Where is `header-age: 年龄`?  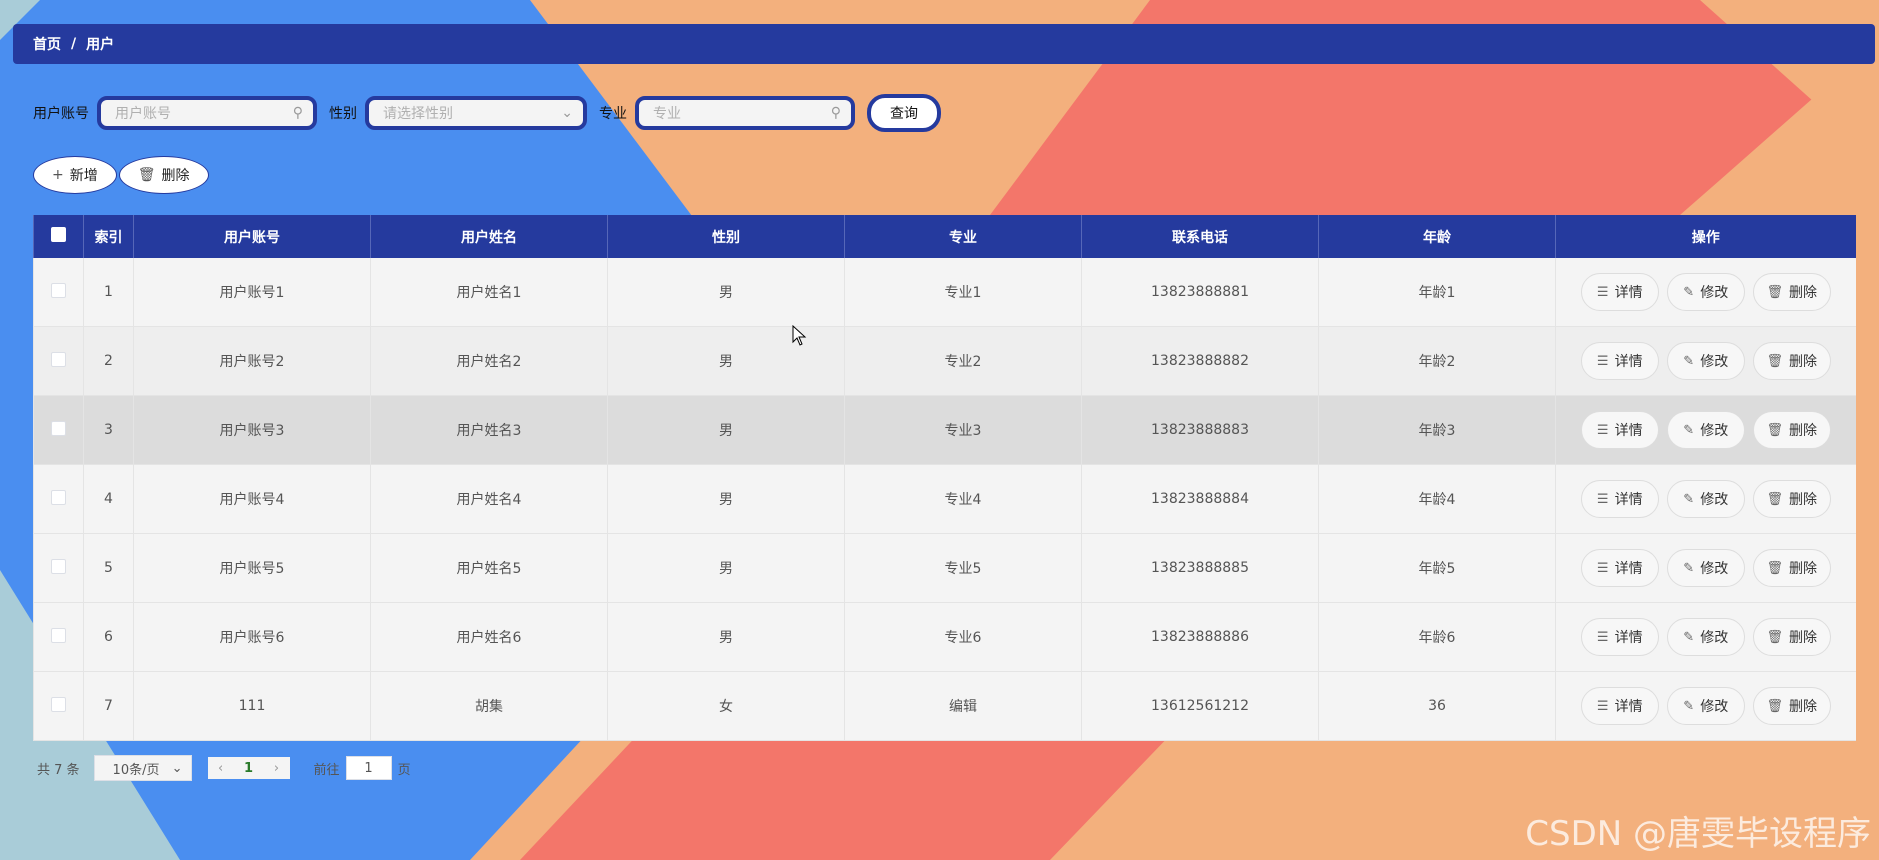 header-age: 年龄 is located at coordinates (1437, 236).